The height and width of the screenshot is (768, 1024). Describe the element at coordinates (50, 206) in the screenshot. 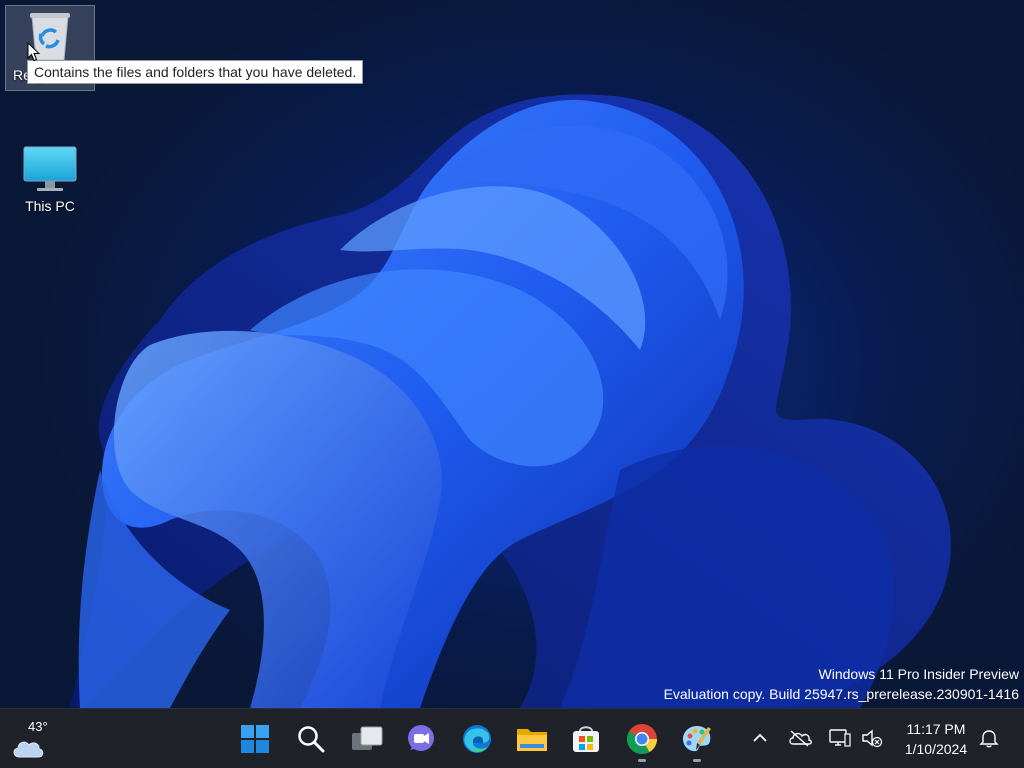

I see `this-pc-label: This PC` at that location.